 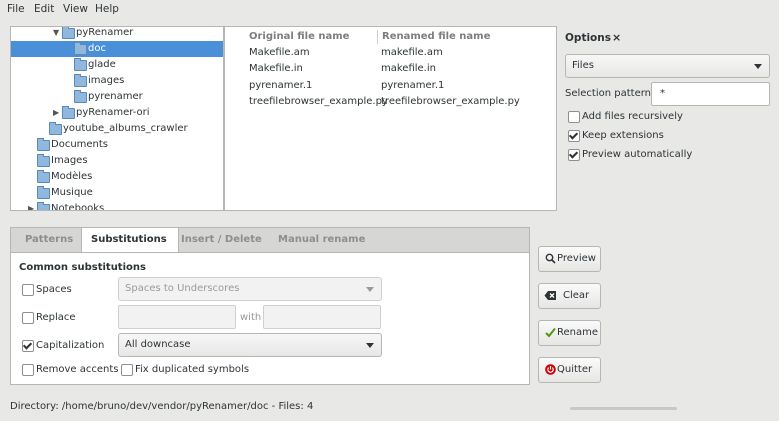 I want to click on tree-item-documents: Documents, so click(x=117, y=145).